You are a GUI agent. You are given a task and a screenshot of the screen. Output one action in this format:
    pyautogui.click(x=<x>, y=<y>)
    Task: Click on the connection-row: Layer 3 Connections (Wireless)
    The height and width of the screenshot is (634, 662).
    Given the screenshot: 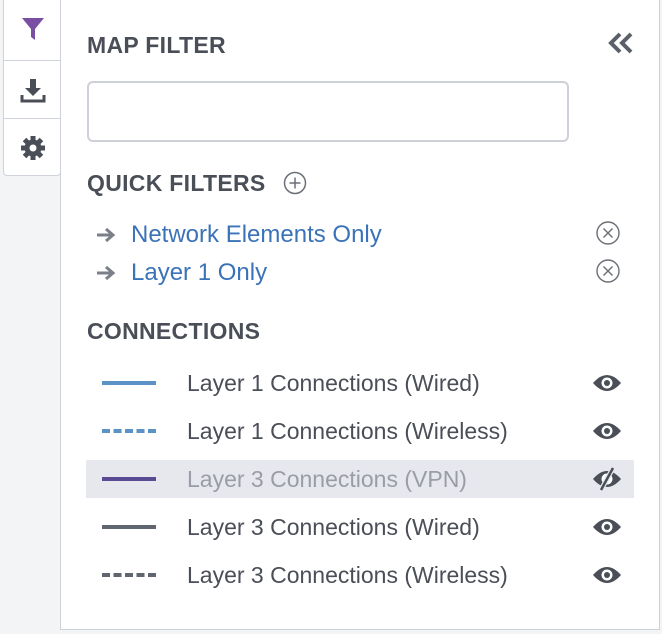 What is the action you would take?
    pyautogui.click(x=360, y=575)
    